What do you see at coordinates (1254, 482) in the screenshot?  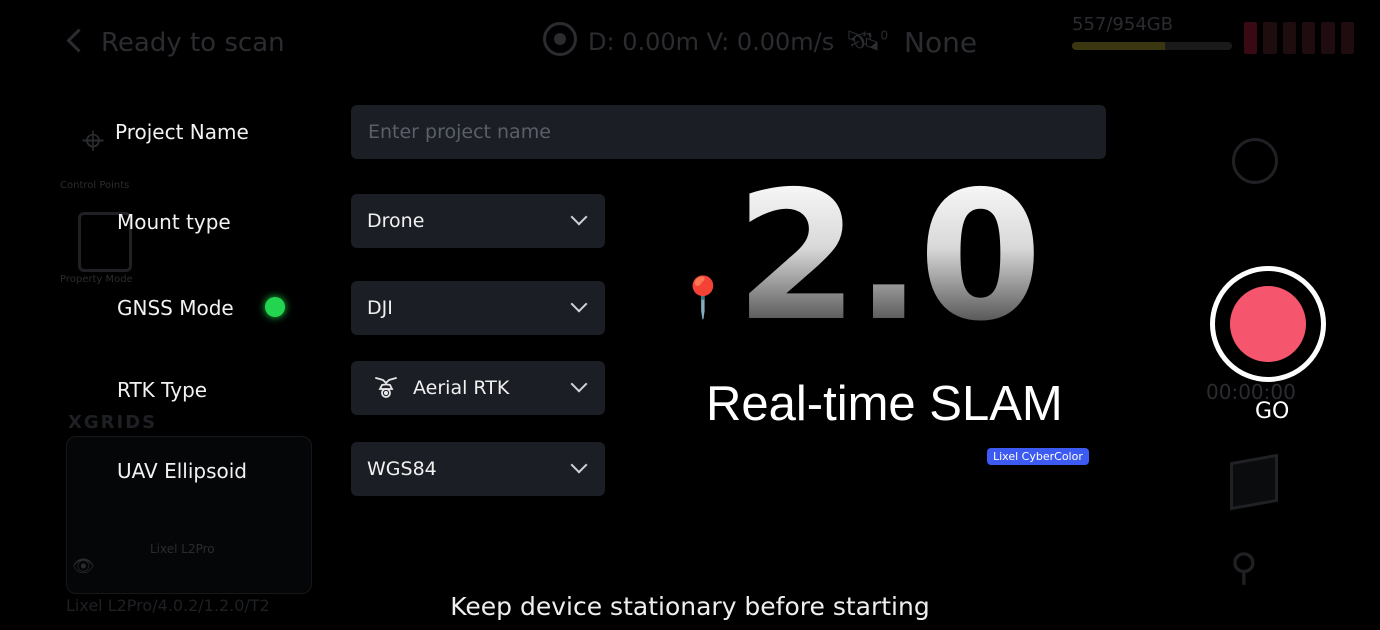 I see `model-cube-icon` at bounding box center [1254, 482].